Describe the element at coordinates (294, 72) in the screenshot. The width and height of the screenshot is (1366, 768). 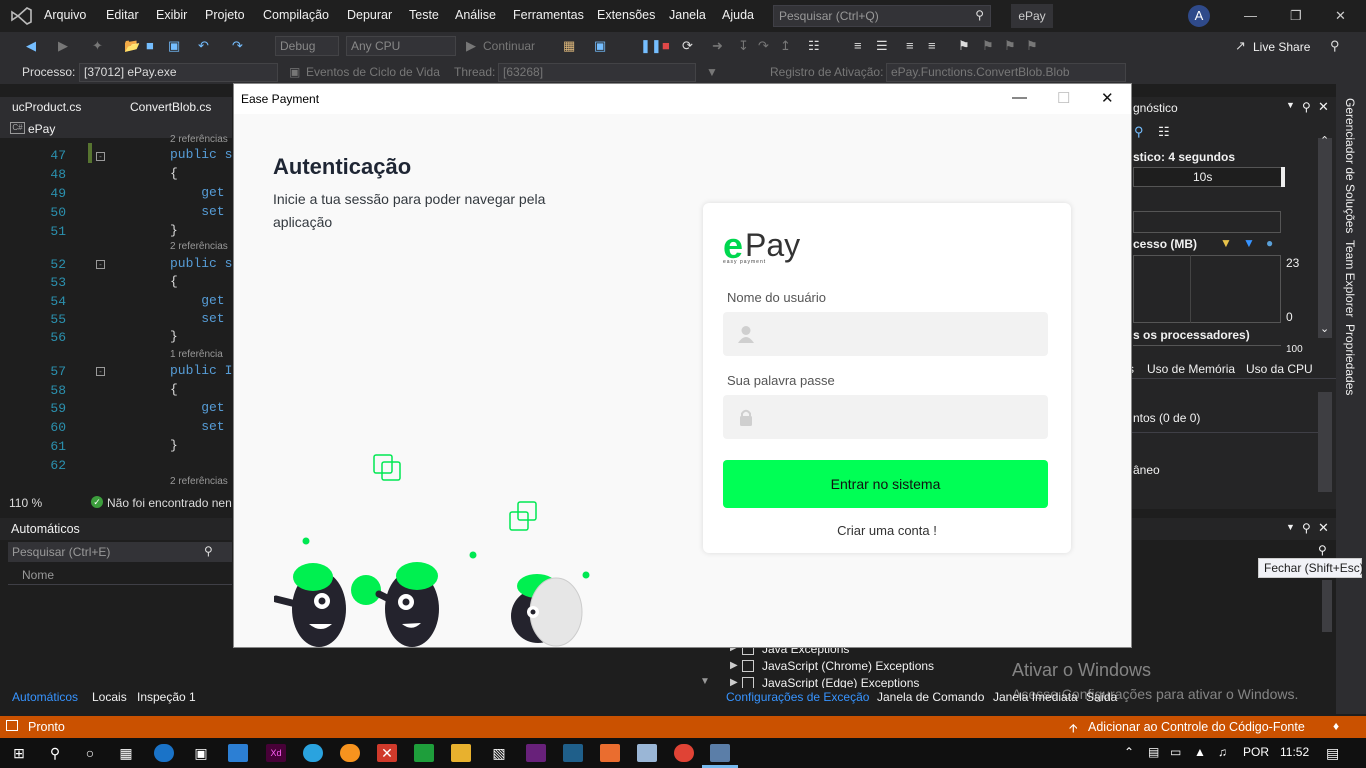
I see `lifecycle-events-icon: ▣` at that location.